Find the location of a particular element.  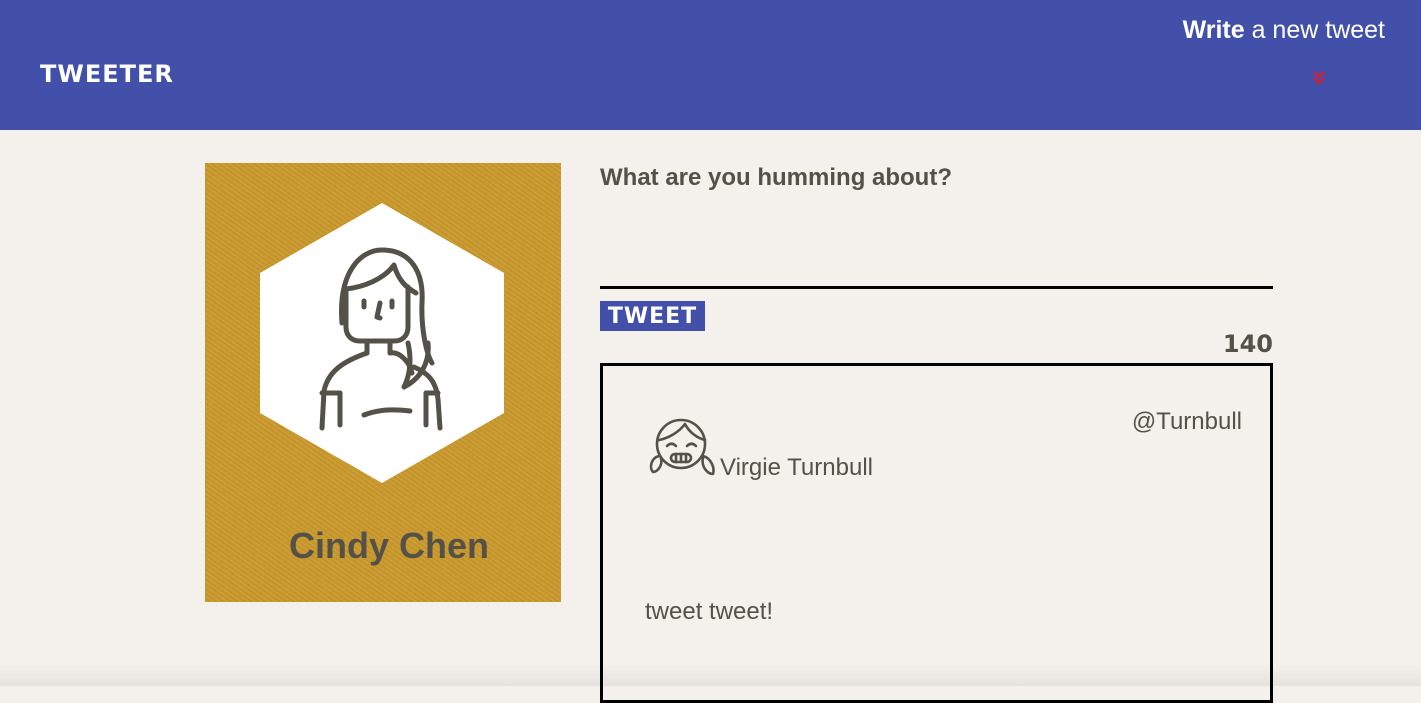

write-new-tweet-toggle: Write a new tweet is located at coordinates (1284, 30).